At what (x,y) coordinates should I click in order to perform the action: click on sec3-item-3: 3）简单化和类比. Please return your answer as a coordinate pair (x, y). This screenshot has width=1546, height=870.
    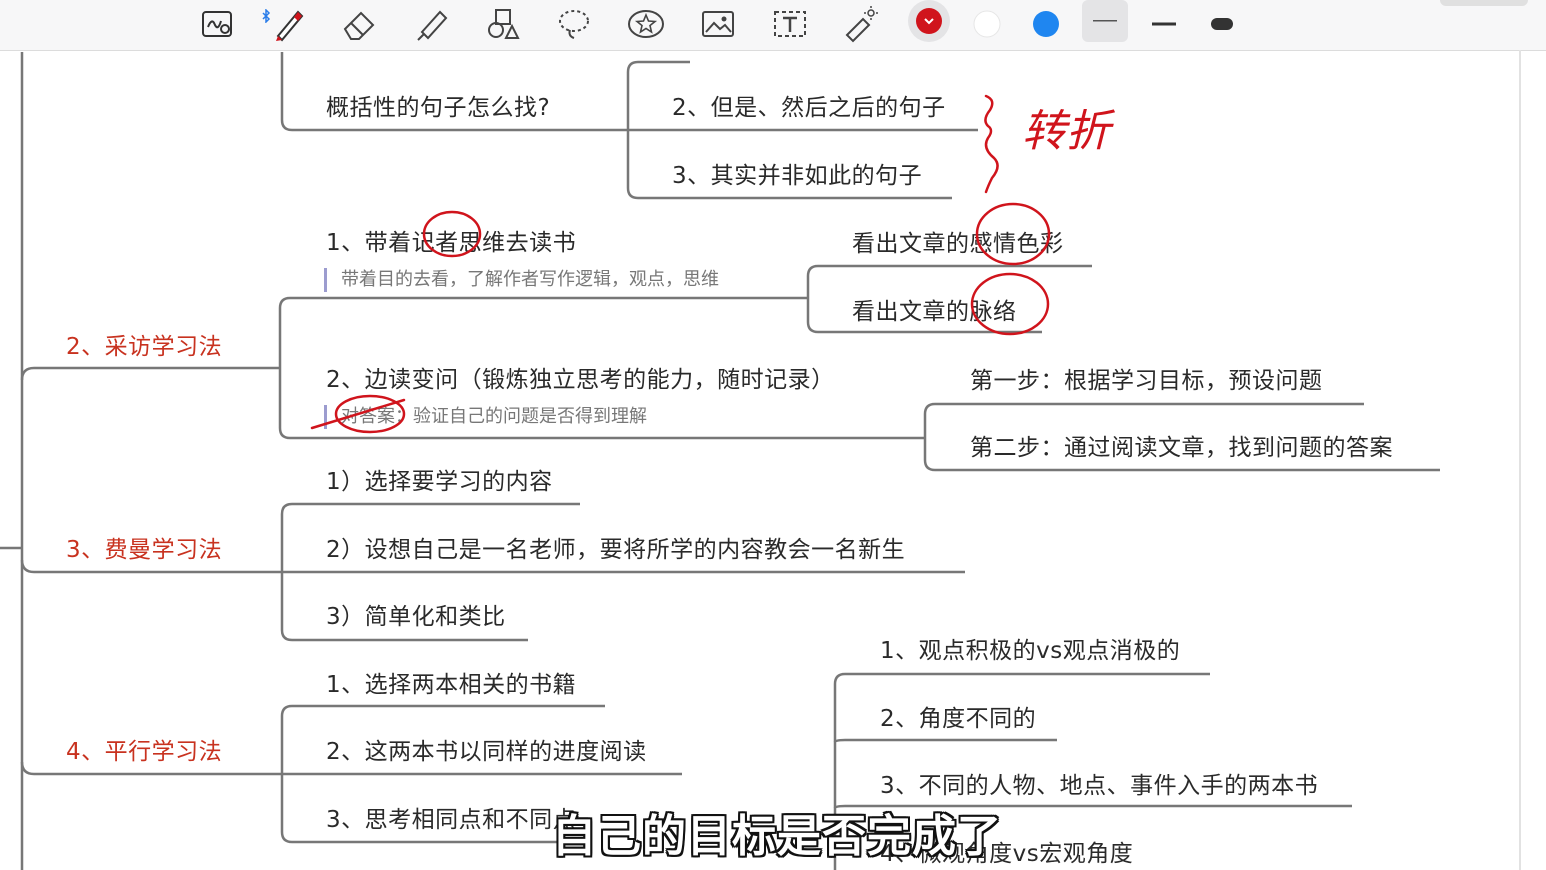
    Looking at the image, I should click on (416, 614).